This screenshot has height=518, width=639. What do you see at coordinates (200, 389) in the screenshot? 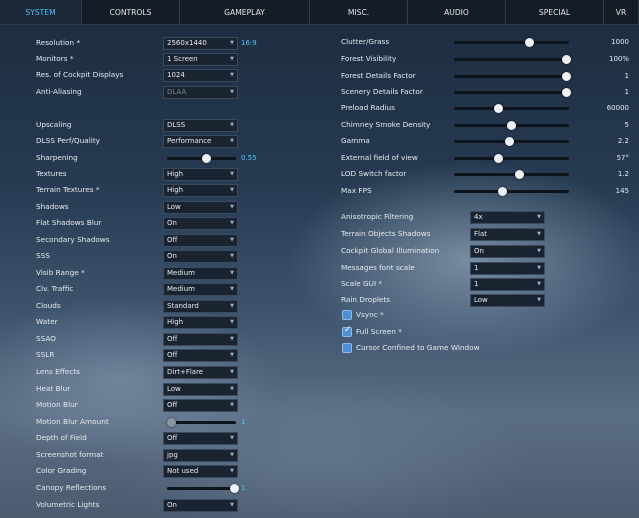
I see `heat-blur-dropdown: Low ▼` at bounding box center [200, 389].